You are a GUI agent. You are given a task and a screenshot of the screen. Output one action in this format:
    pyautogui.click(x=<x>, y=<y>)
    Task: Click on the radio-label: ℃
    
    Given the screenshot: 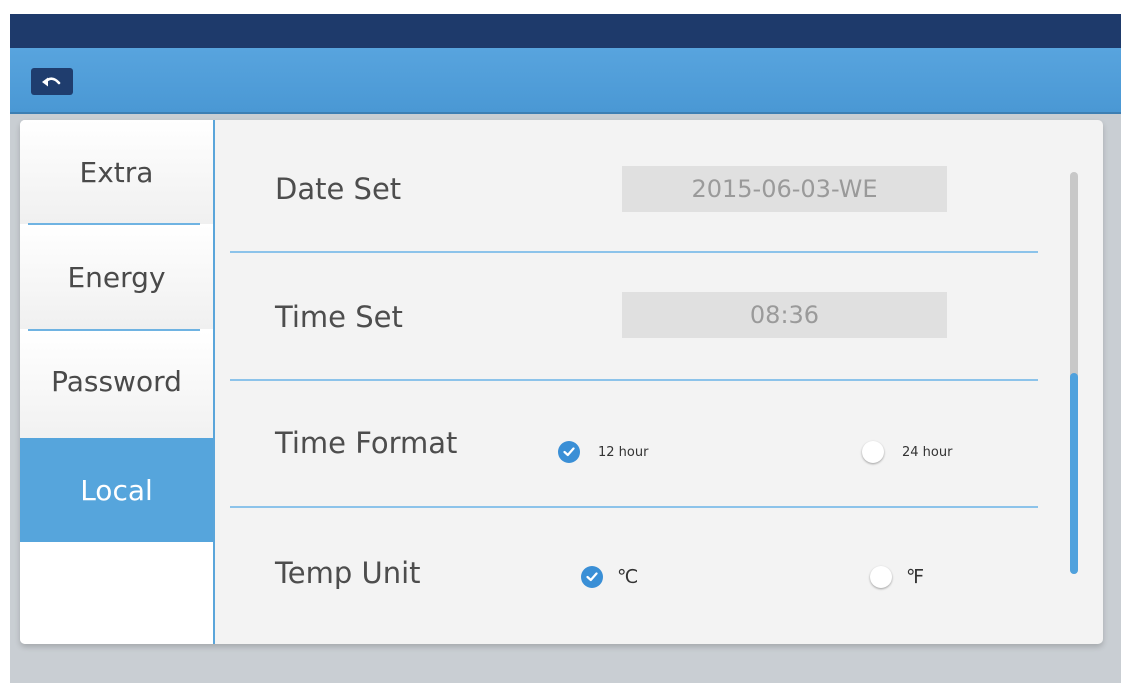 What is the action you would take?
    pyautogui.click(x=628, y=577)
    